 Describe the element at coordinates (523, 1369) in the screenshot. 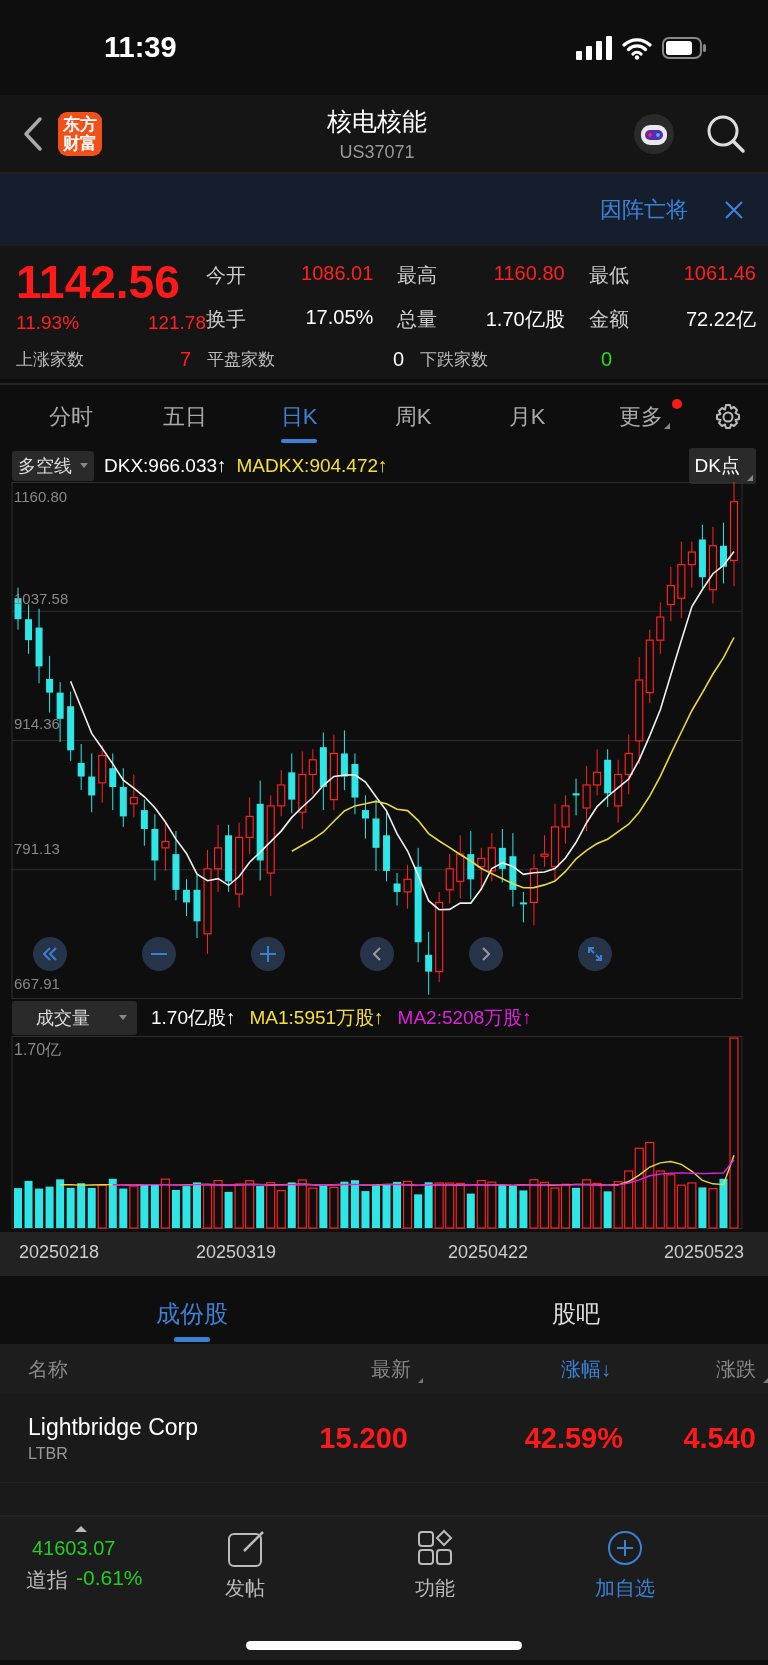

I see `column-header: 涨幅↓` at that location.